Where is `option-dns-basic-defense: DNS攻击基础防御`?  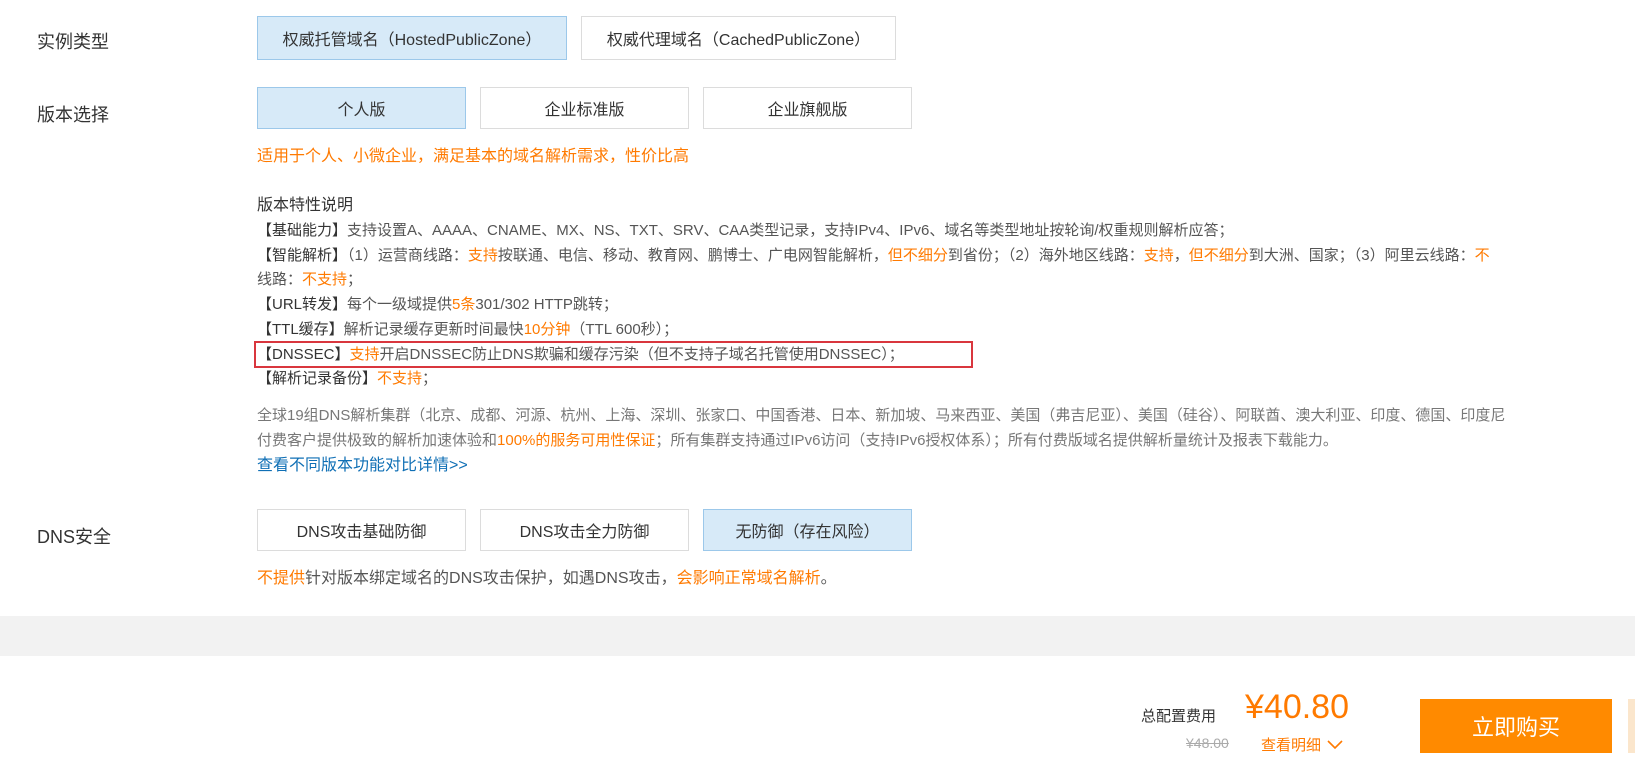
option-dns-basic-defense: DNS攻击基础防御 is located at coordinates (361, 530).